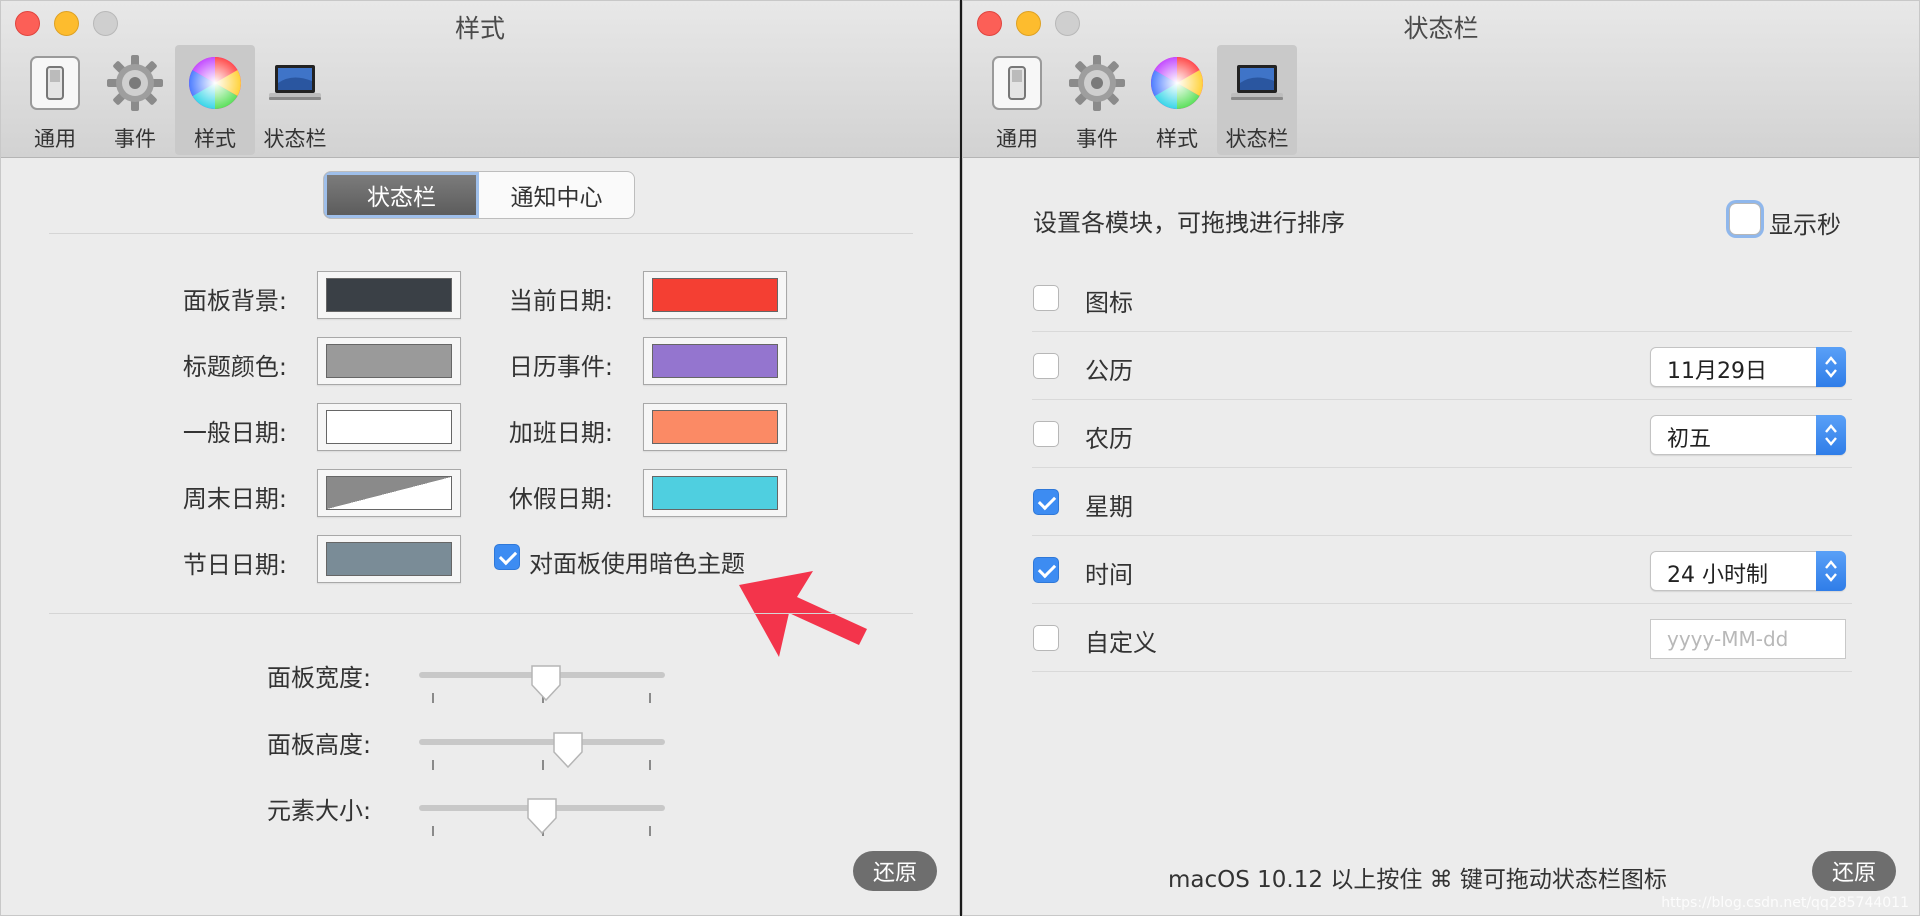  I want to click on color-well-holiday-date, so click(389, 559).